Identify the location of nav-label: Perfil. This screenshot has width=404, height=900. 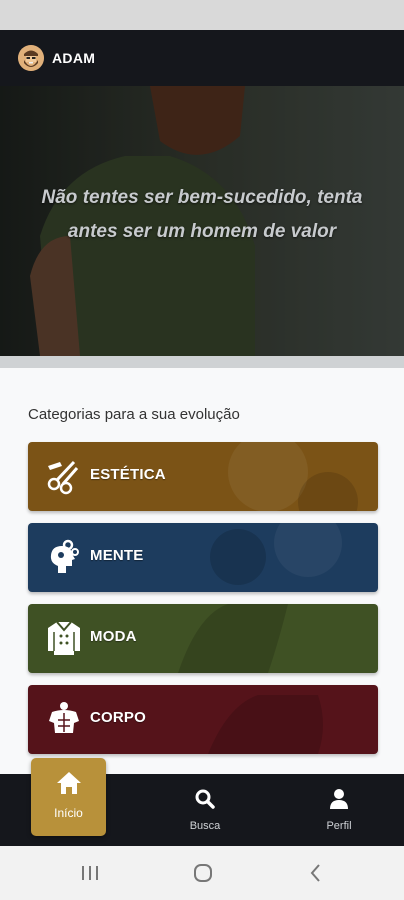
(339, 826).